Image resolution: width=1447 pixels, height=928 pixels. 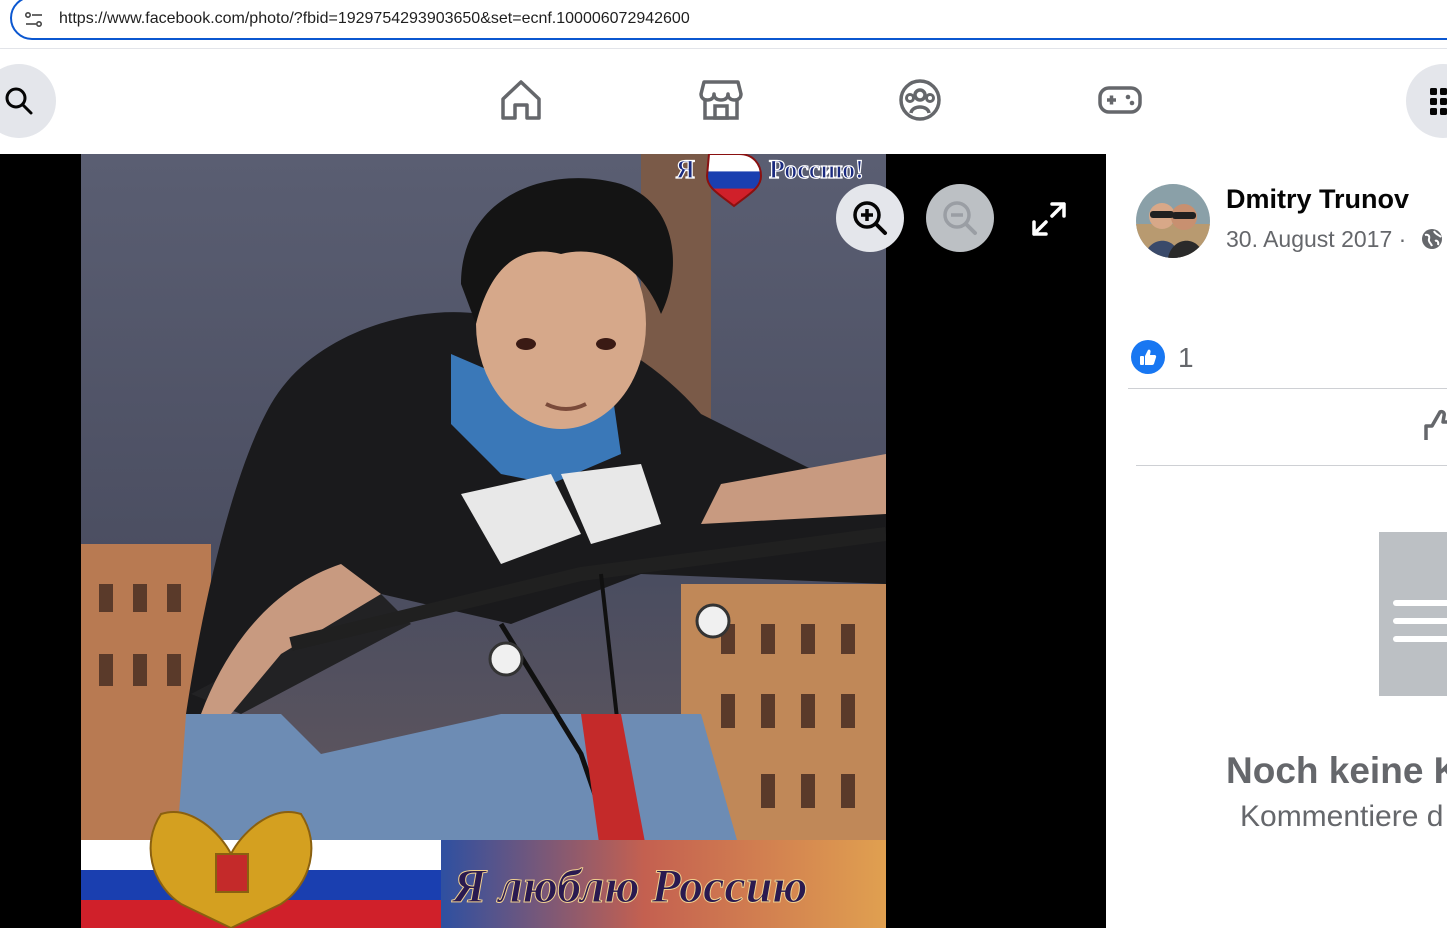 What do you see at coordinates (1432, 239) in the screenshot?
I see `globe-icon` at bounding box center [1432, 239].